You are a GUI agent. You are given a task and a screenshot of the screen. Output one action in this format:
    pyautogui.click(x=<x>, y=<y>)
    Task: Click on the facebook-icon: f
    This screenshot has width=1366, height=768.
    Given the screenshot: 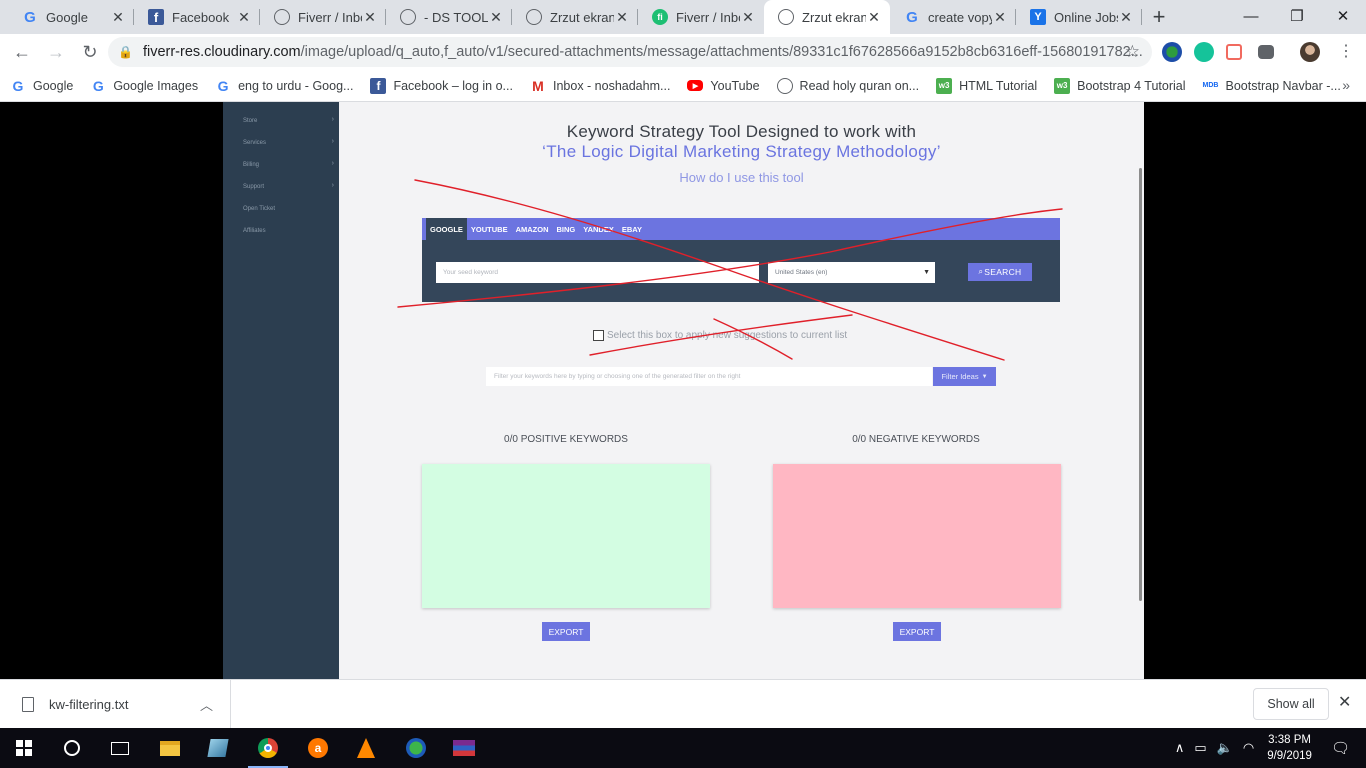 What is the action you would take?
    pyautogui.click(x=378, y=85)
    